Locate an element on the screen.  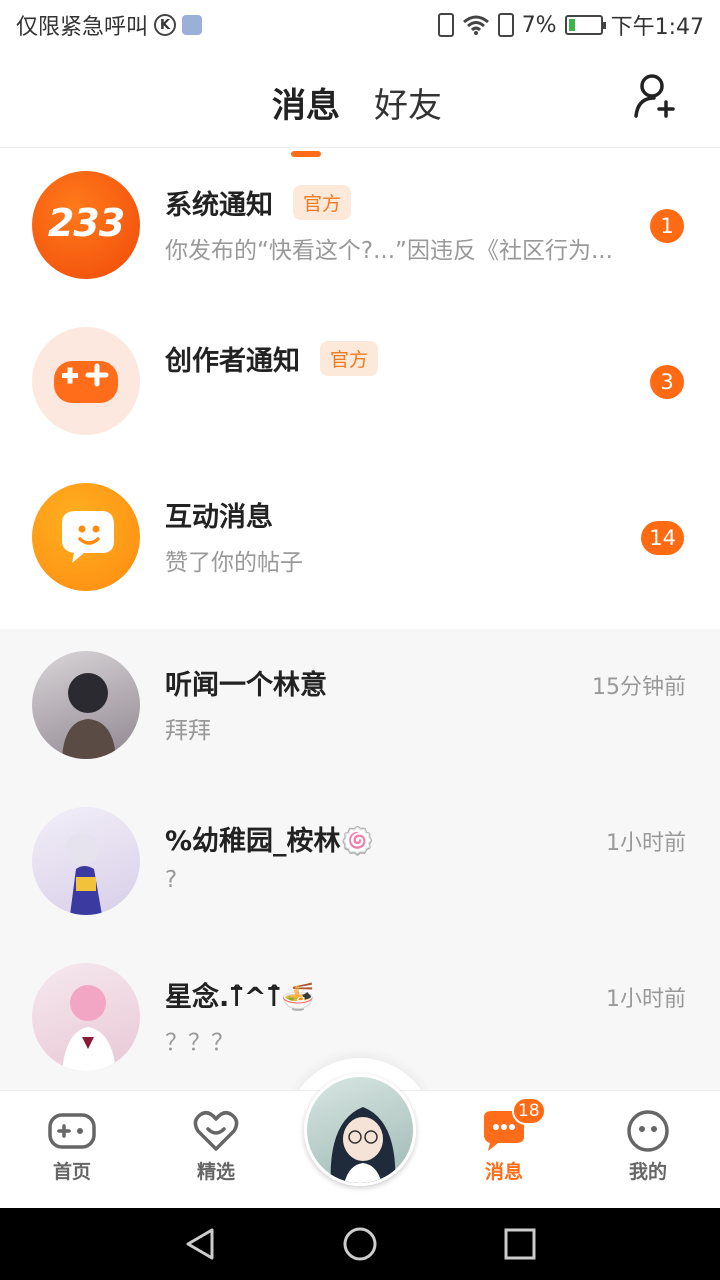
unread-badge: 1 is located at coordinates (667, 226).